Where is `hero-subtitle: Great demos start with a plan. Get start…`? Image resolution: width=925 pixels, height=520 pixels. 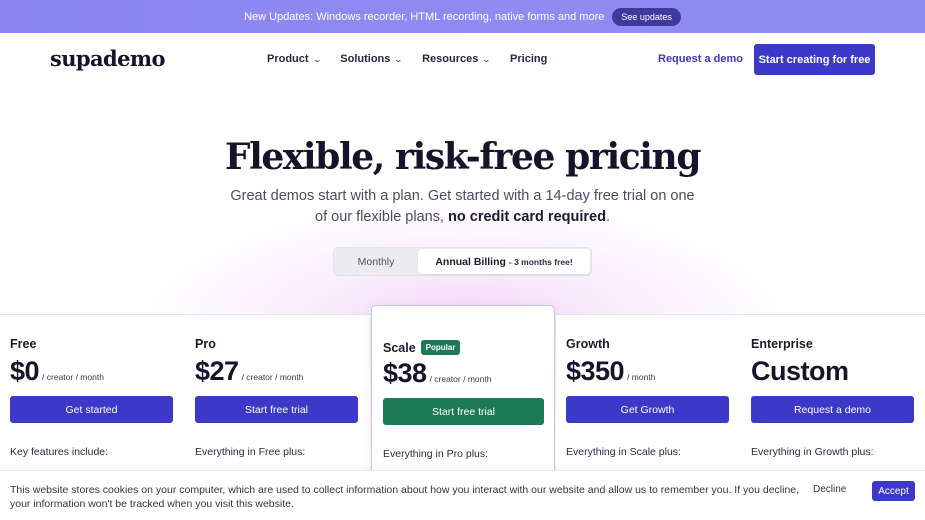 hero-subtitle: Great demos start with a plan. Get start… is located at coordinates (462, 207).